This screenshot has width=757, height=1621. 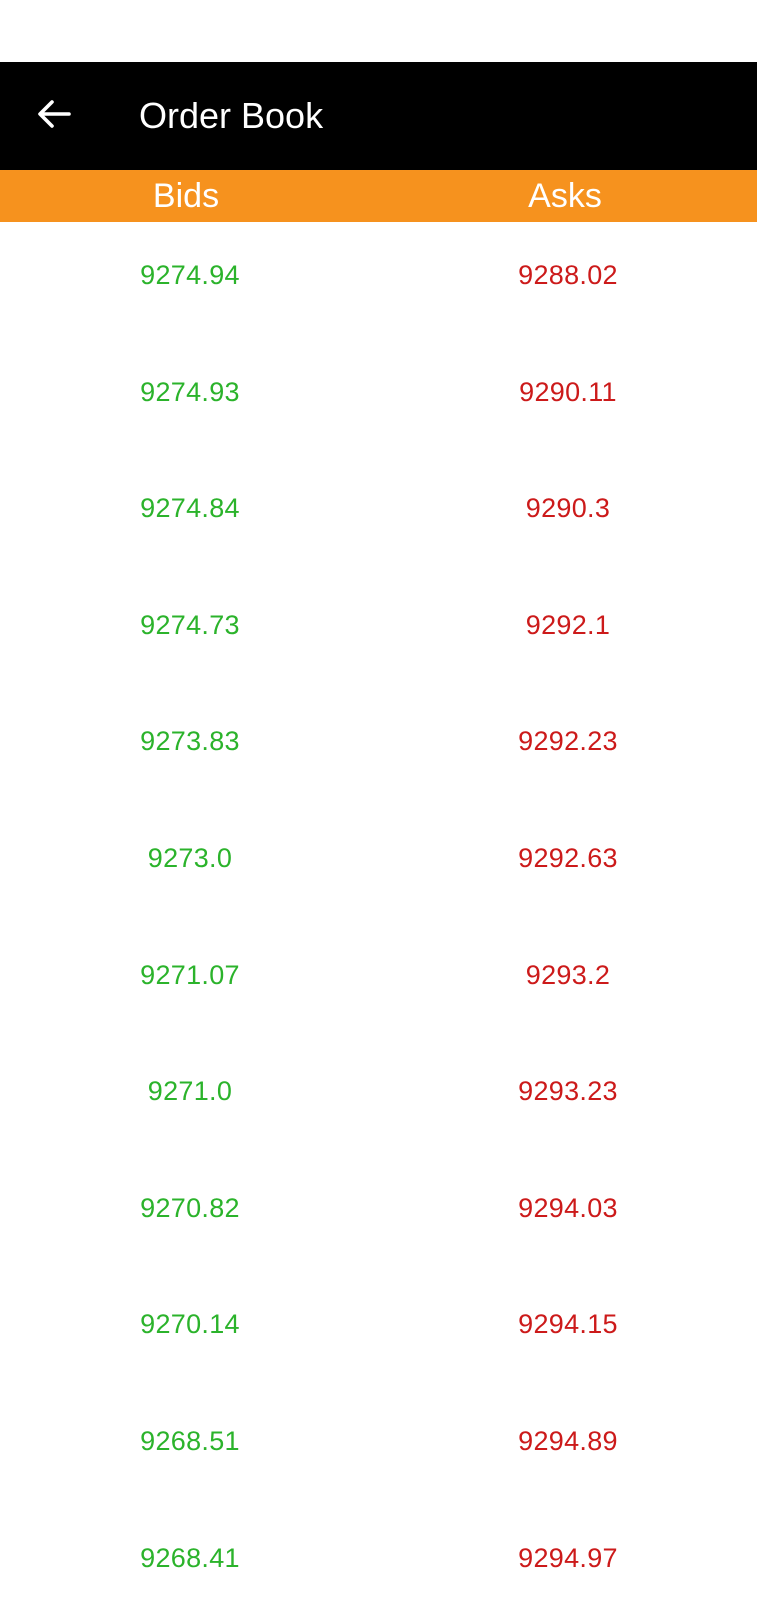 I want to click on ask-price: 9294.03, so click(x=568, y=1208).